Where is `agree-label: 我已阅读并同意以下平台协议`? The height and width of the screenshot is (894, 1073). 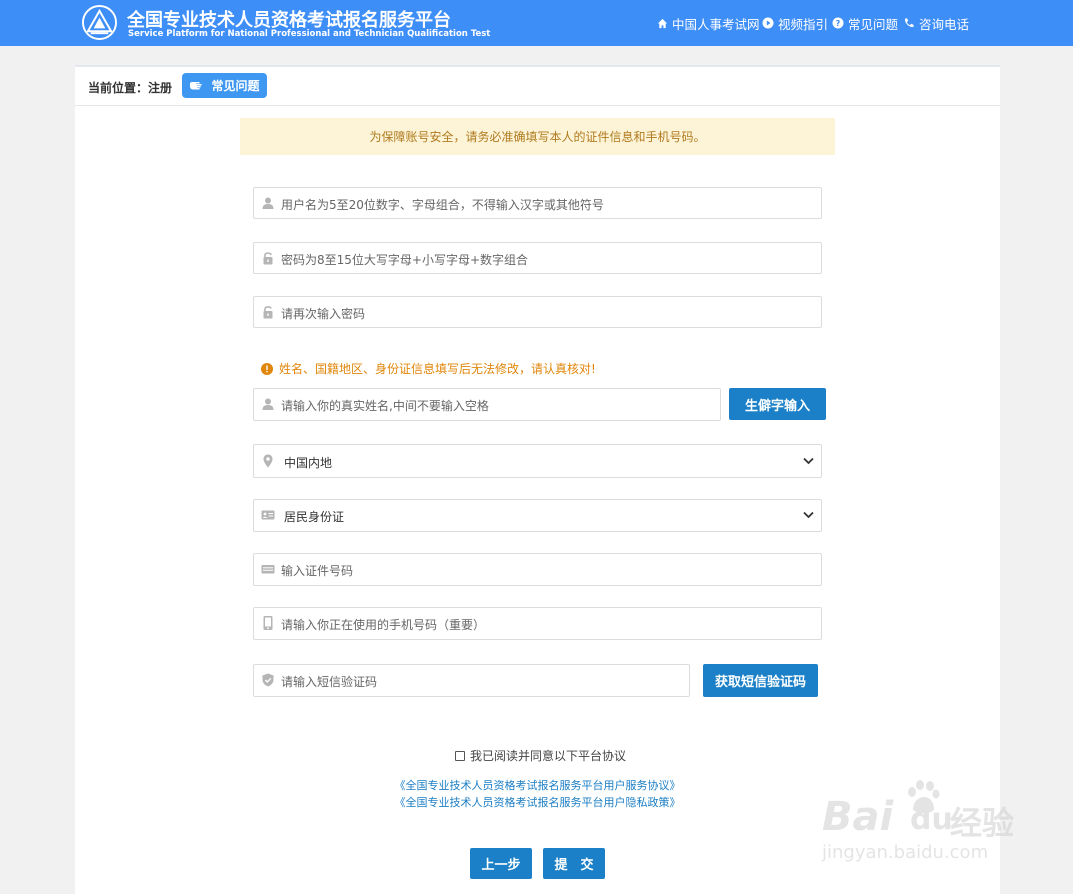
agree-label: 我已阅读并同意以下平台协议 is located at coordinates (548, 756).